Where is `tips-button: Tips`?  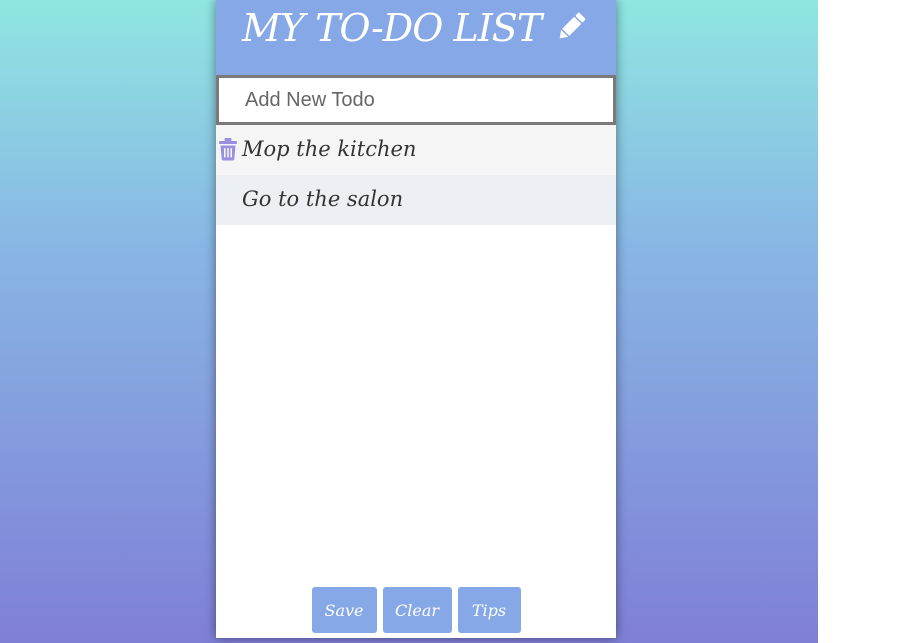
tips-button: Tips is located at coordinates (489, 610).